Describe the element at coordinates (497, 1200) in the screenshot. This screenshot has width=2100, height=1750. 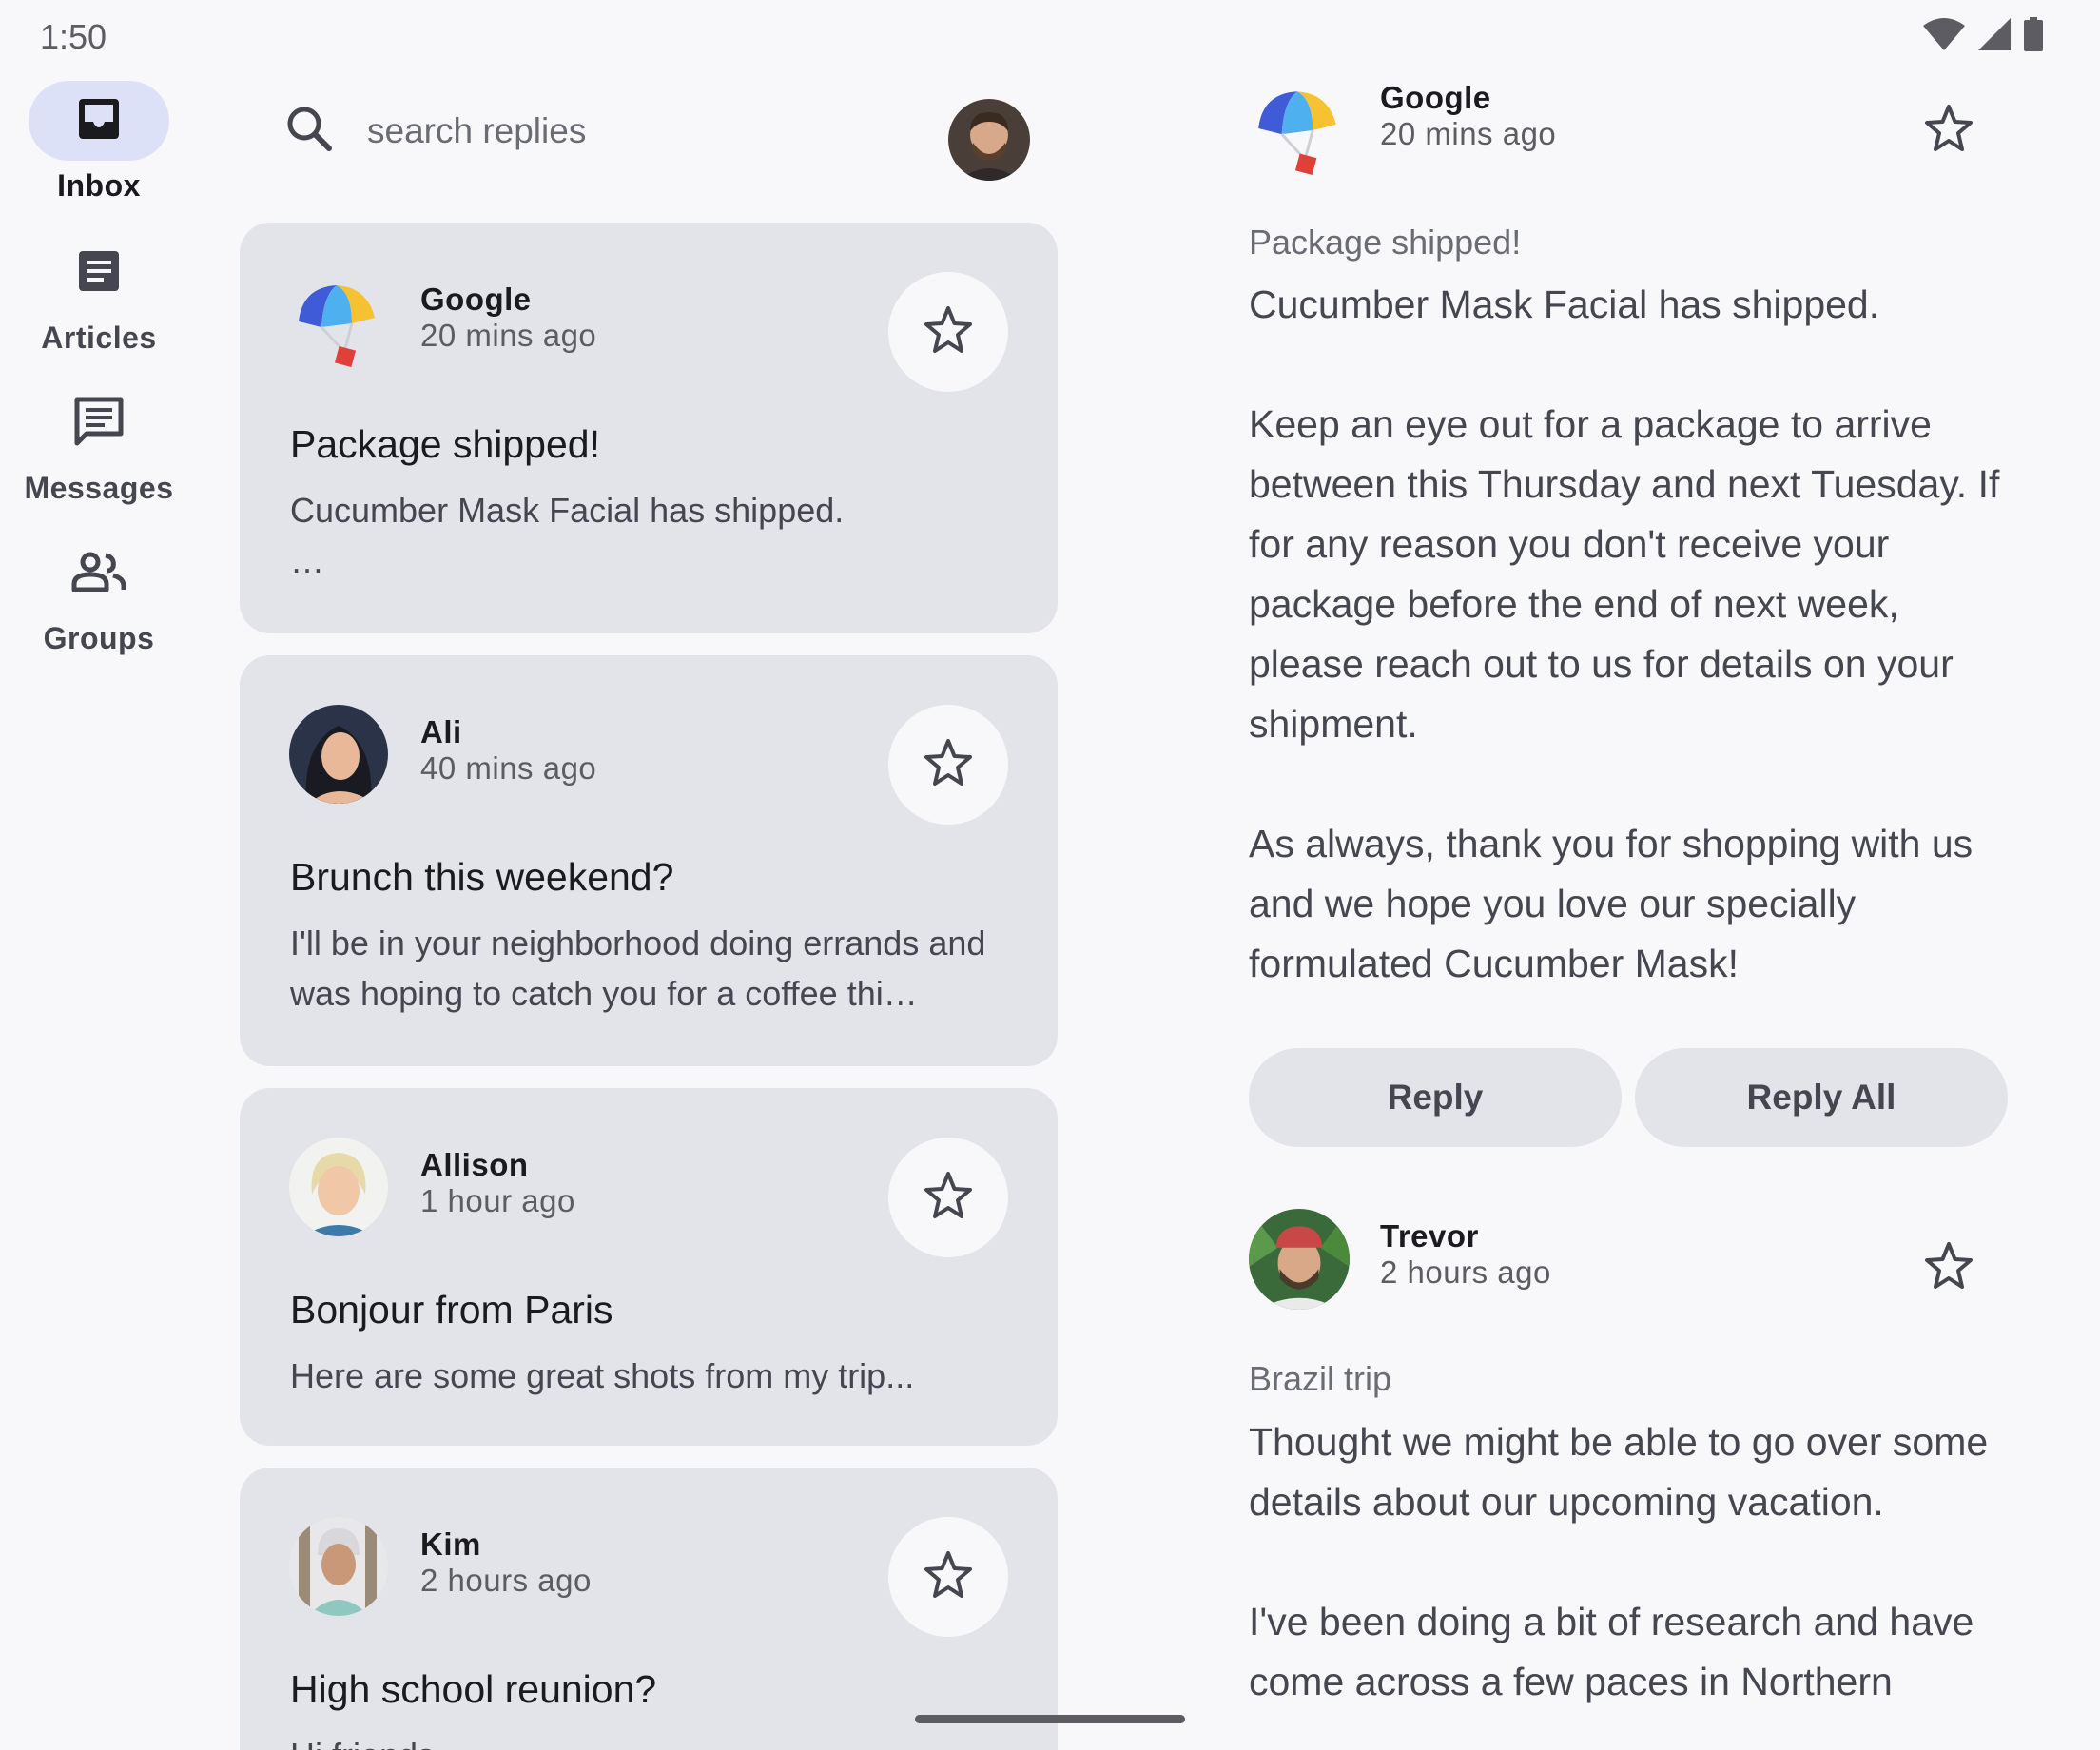
I see `email-time: 1 hour ago` at that location.